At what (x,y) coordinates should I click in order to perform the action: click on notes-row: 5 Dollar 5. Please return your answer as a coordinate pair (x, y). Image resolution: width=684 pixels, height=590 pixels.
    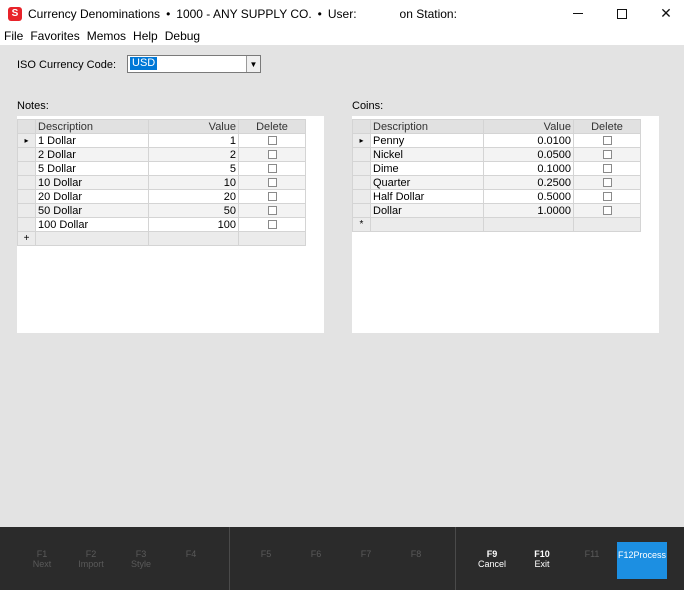
    Looking at the image, I should click on (161, 168).